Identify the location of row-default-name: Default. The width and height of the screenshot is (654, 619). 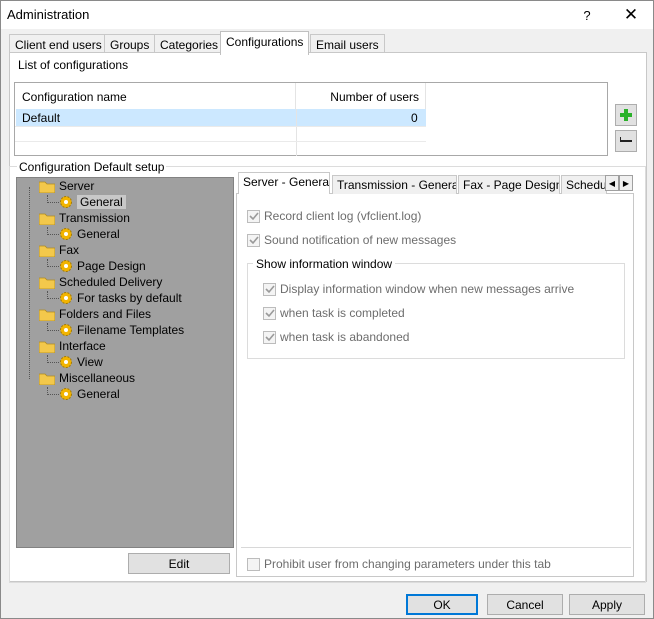
(41, 118).